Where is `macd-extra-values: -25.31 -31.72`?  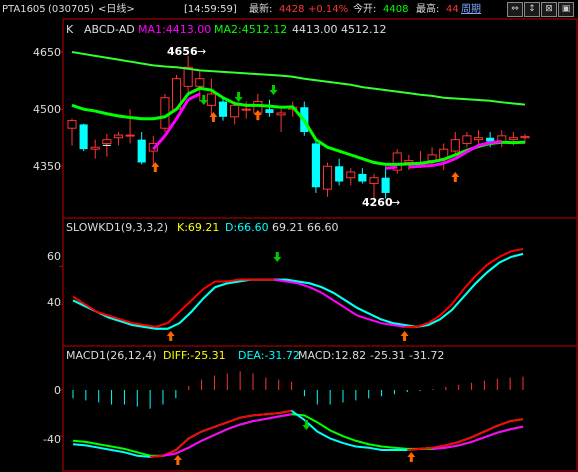 macd-extra-values: -25.31 -31.72 is located at coordinates (407, 355).